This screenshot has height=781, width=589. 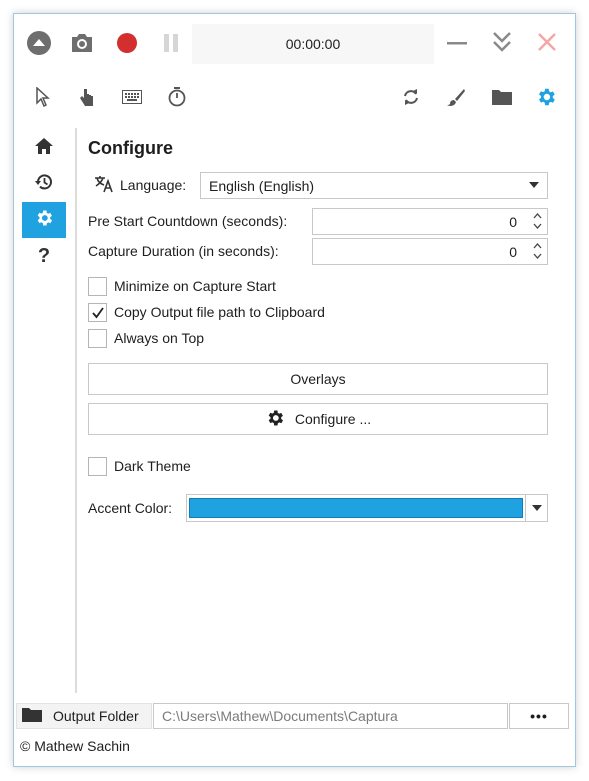 What do you see at coordinates (457, 43) in the screenshot?
I see `minimize-icon` at bounding box center [457, 43].